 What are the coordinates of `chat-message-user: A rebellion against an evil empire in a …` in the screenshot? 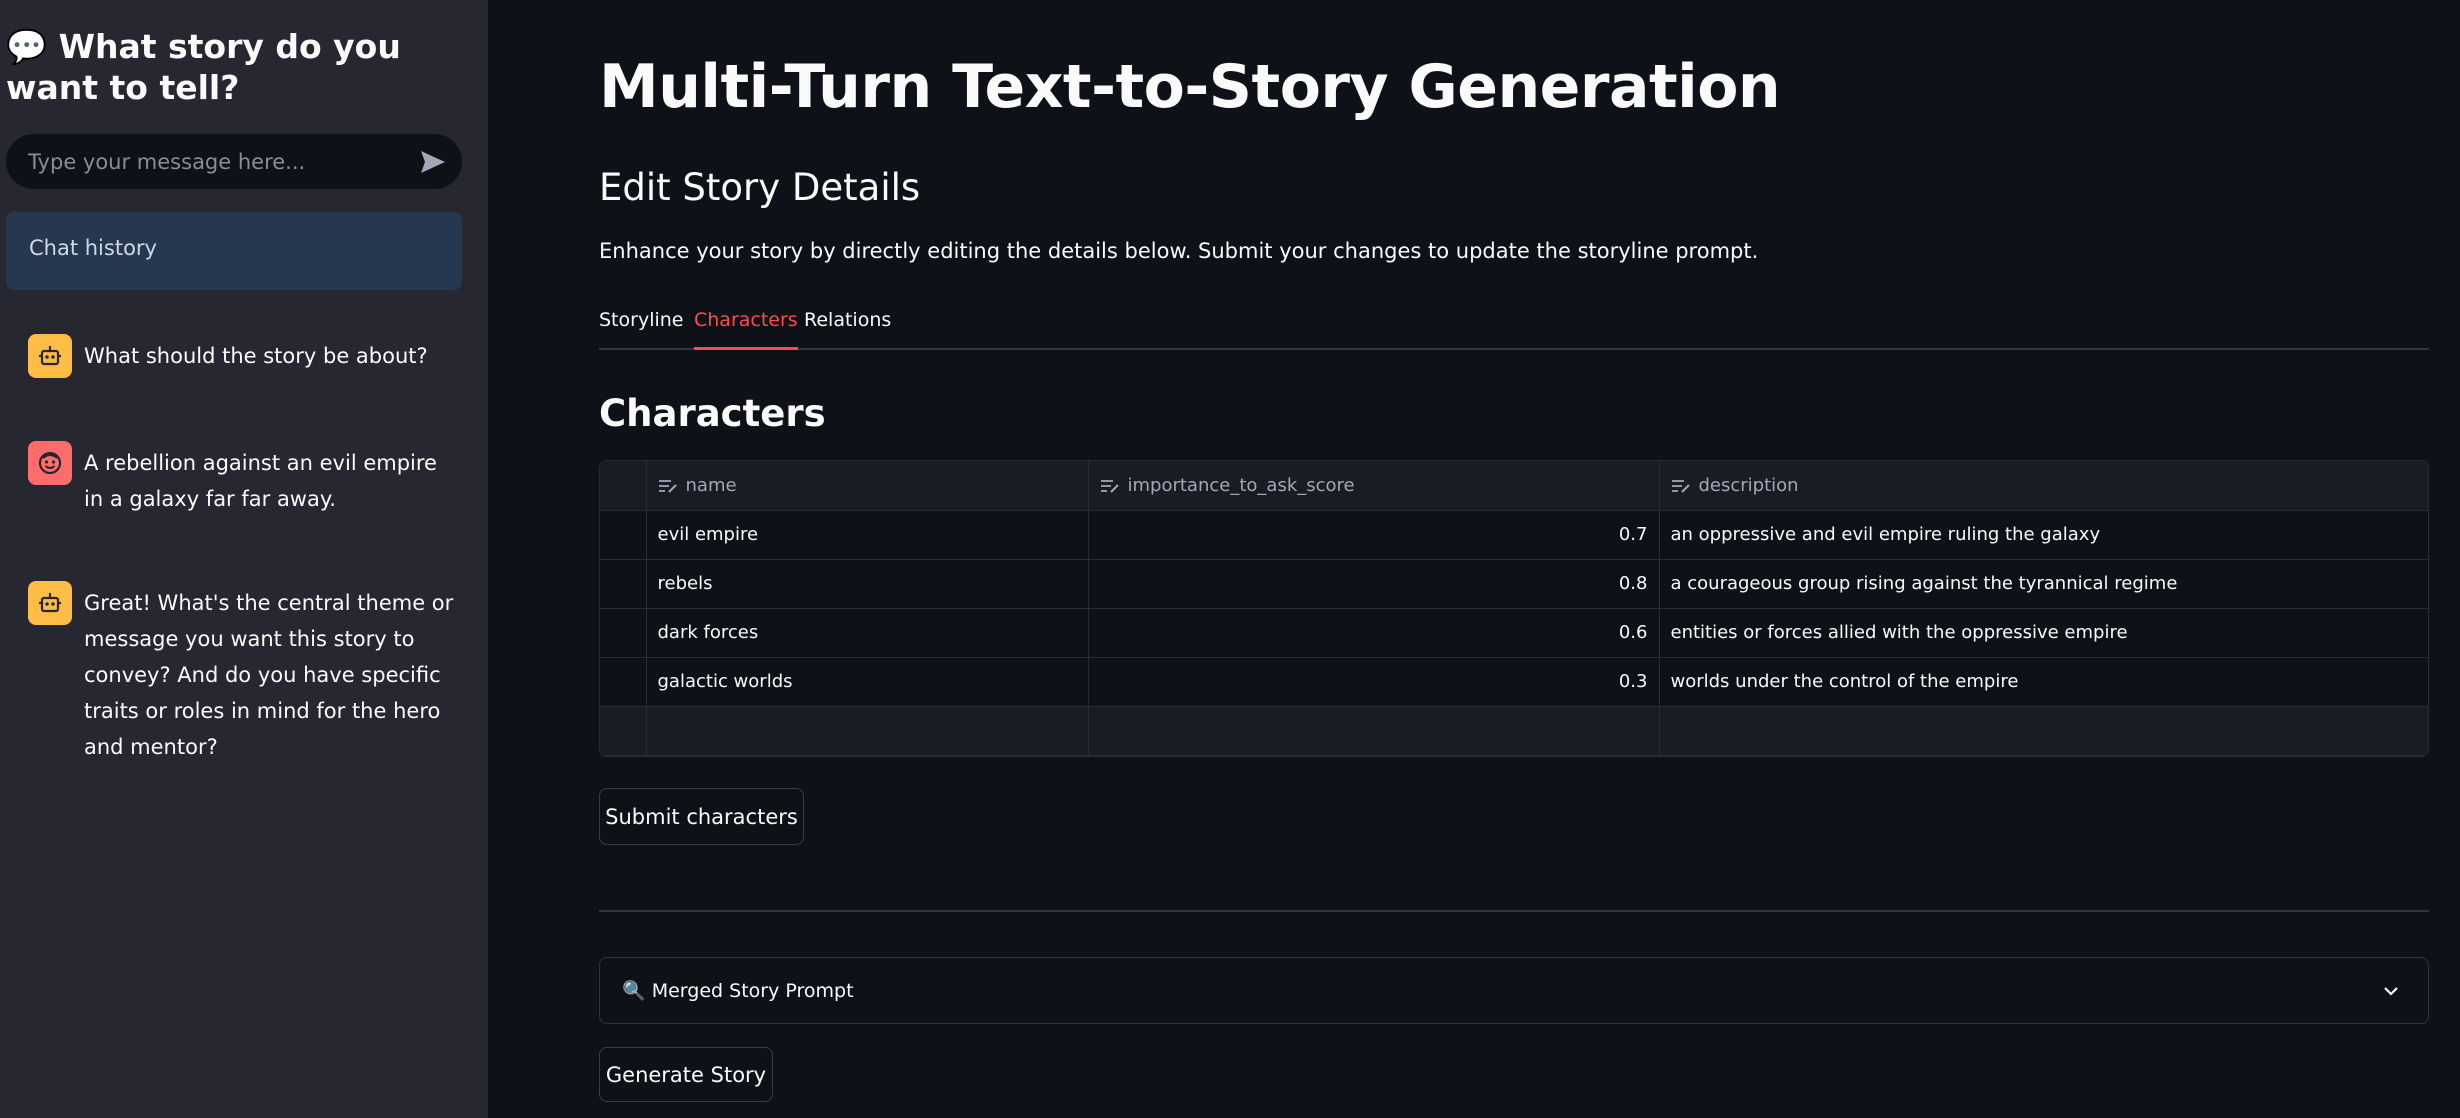 It's located at (243, 481).